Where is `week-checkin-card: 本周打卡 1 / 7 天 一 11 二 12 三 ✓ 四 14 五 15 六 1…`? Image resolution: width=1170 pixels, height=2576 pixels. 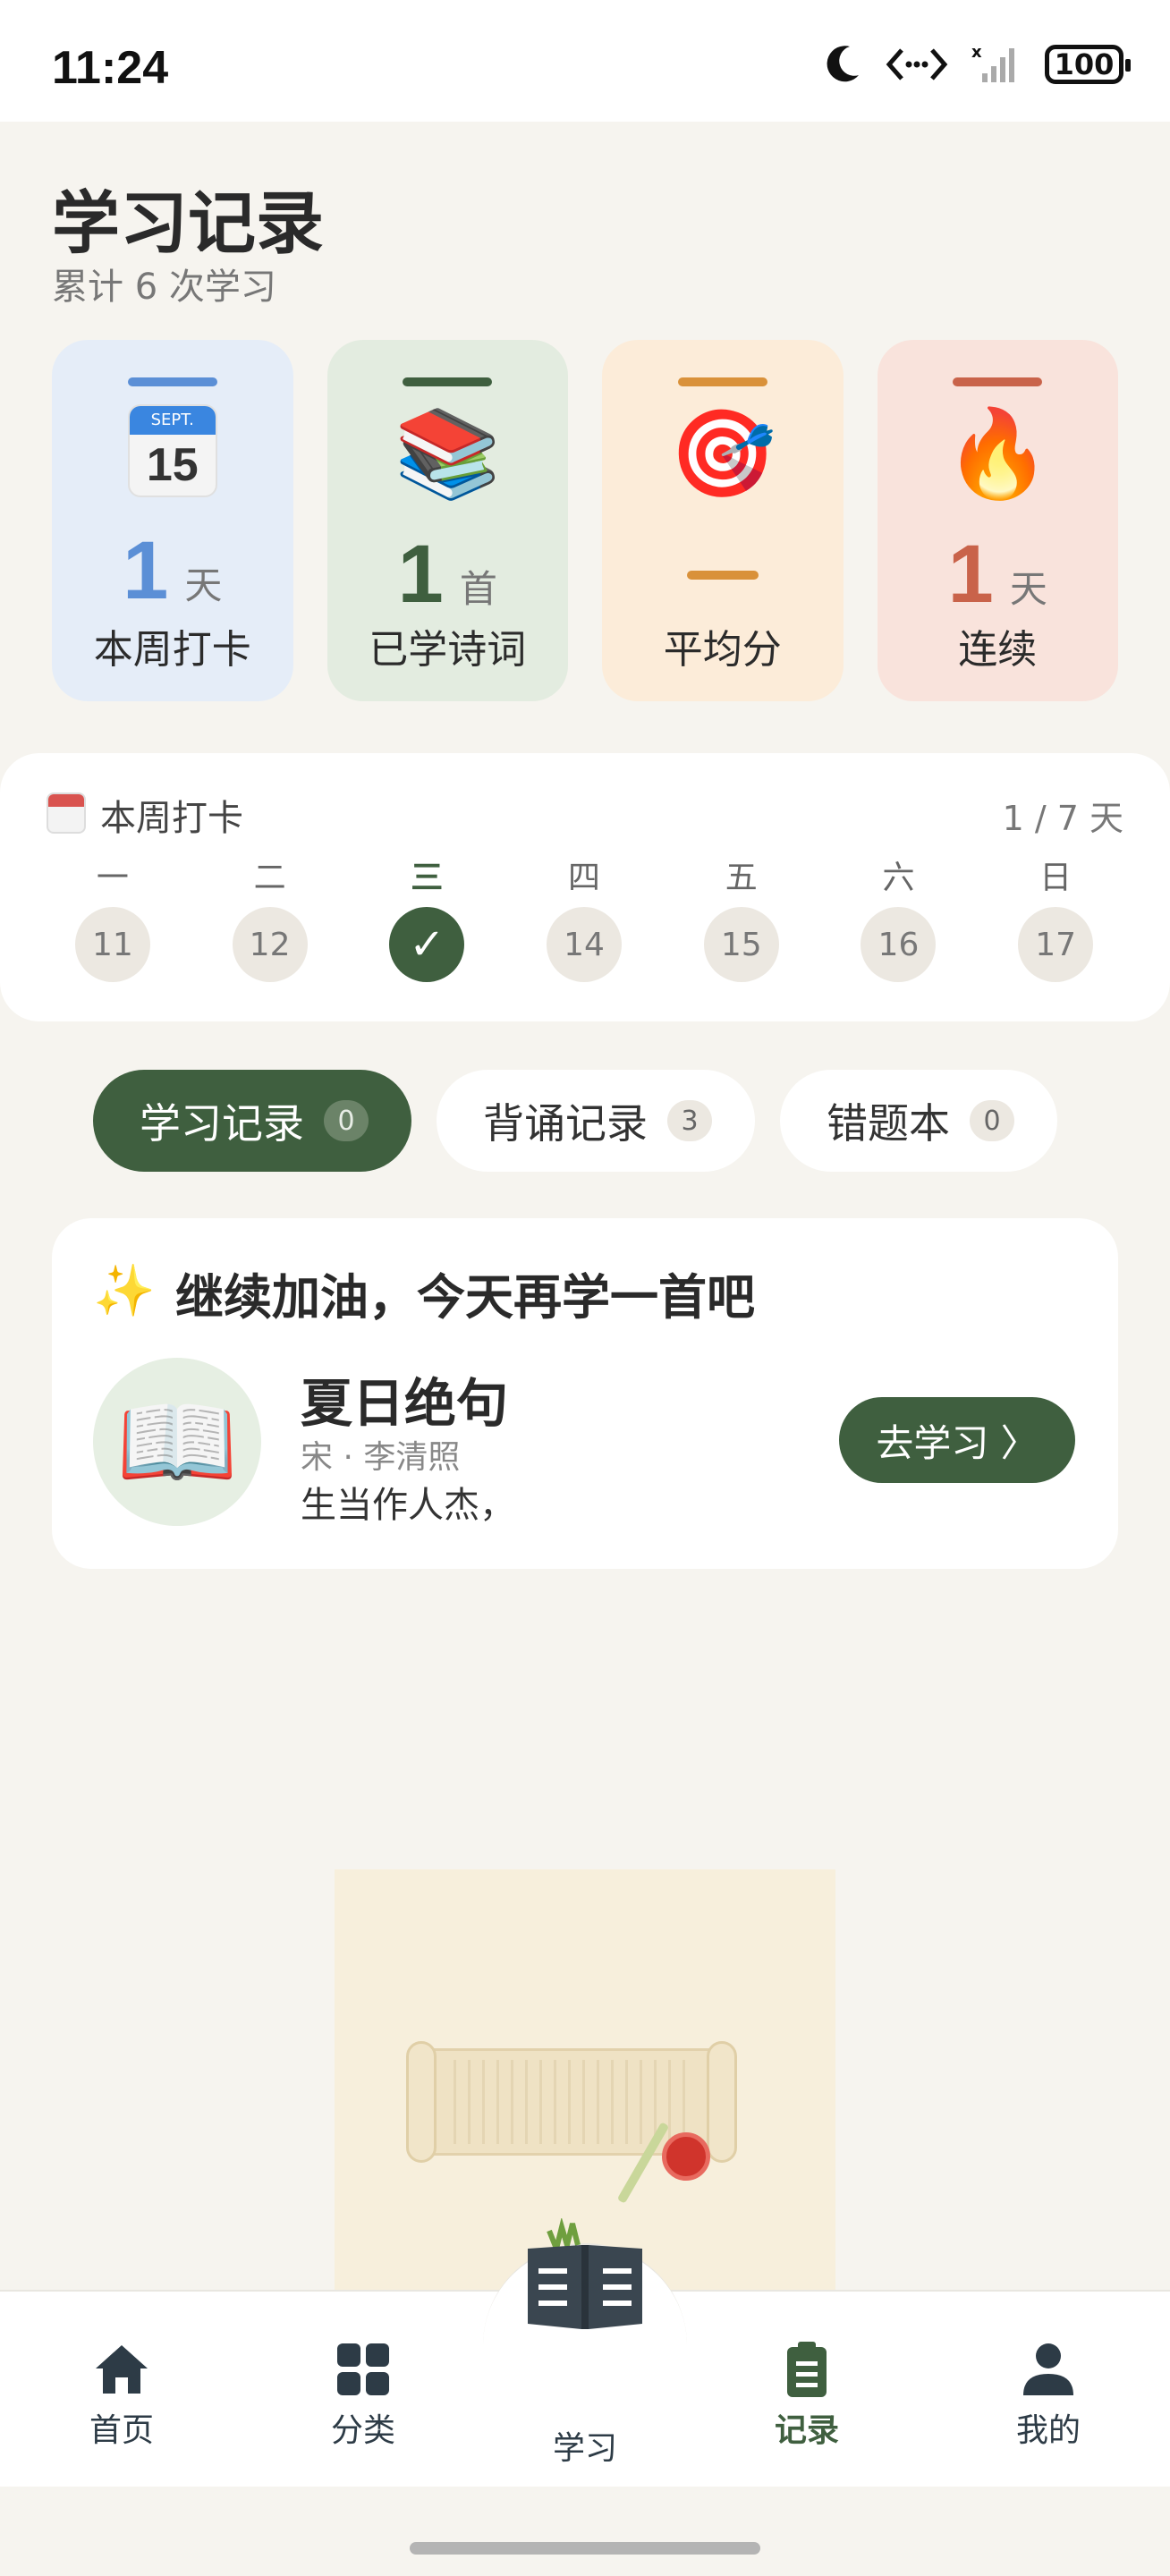
week-checkin-card: 本周打卡 1 / 7 天 一 11 二 12 三 ✓ 四 14 五 15 六 1… is located at coordinates (585, 887).